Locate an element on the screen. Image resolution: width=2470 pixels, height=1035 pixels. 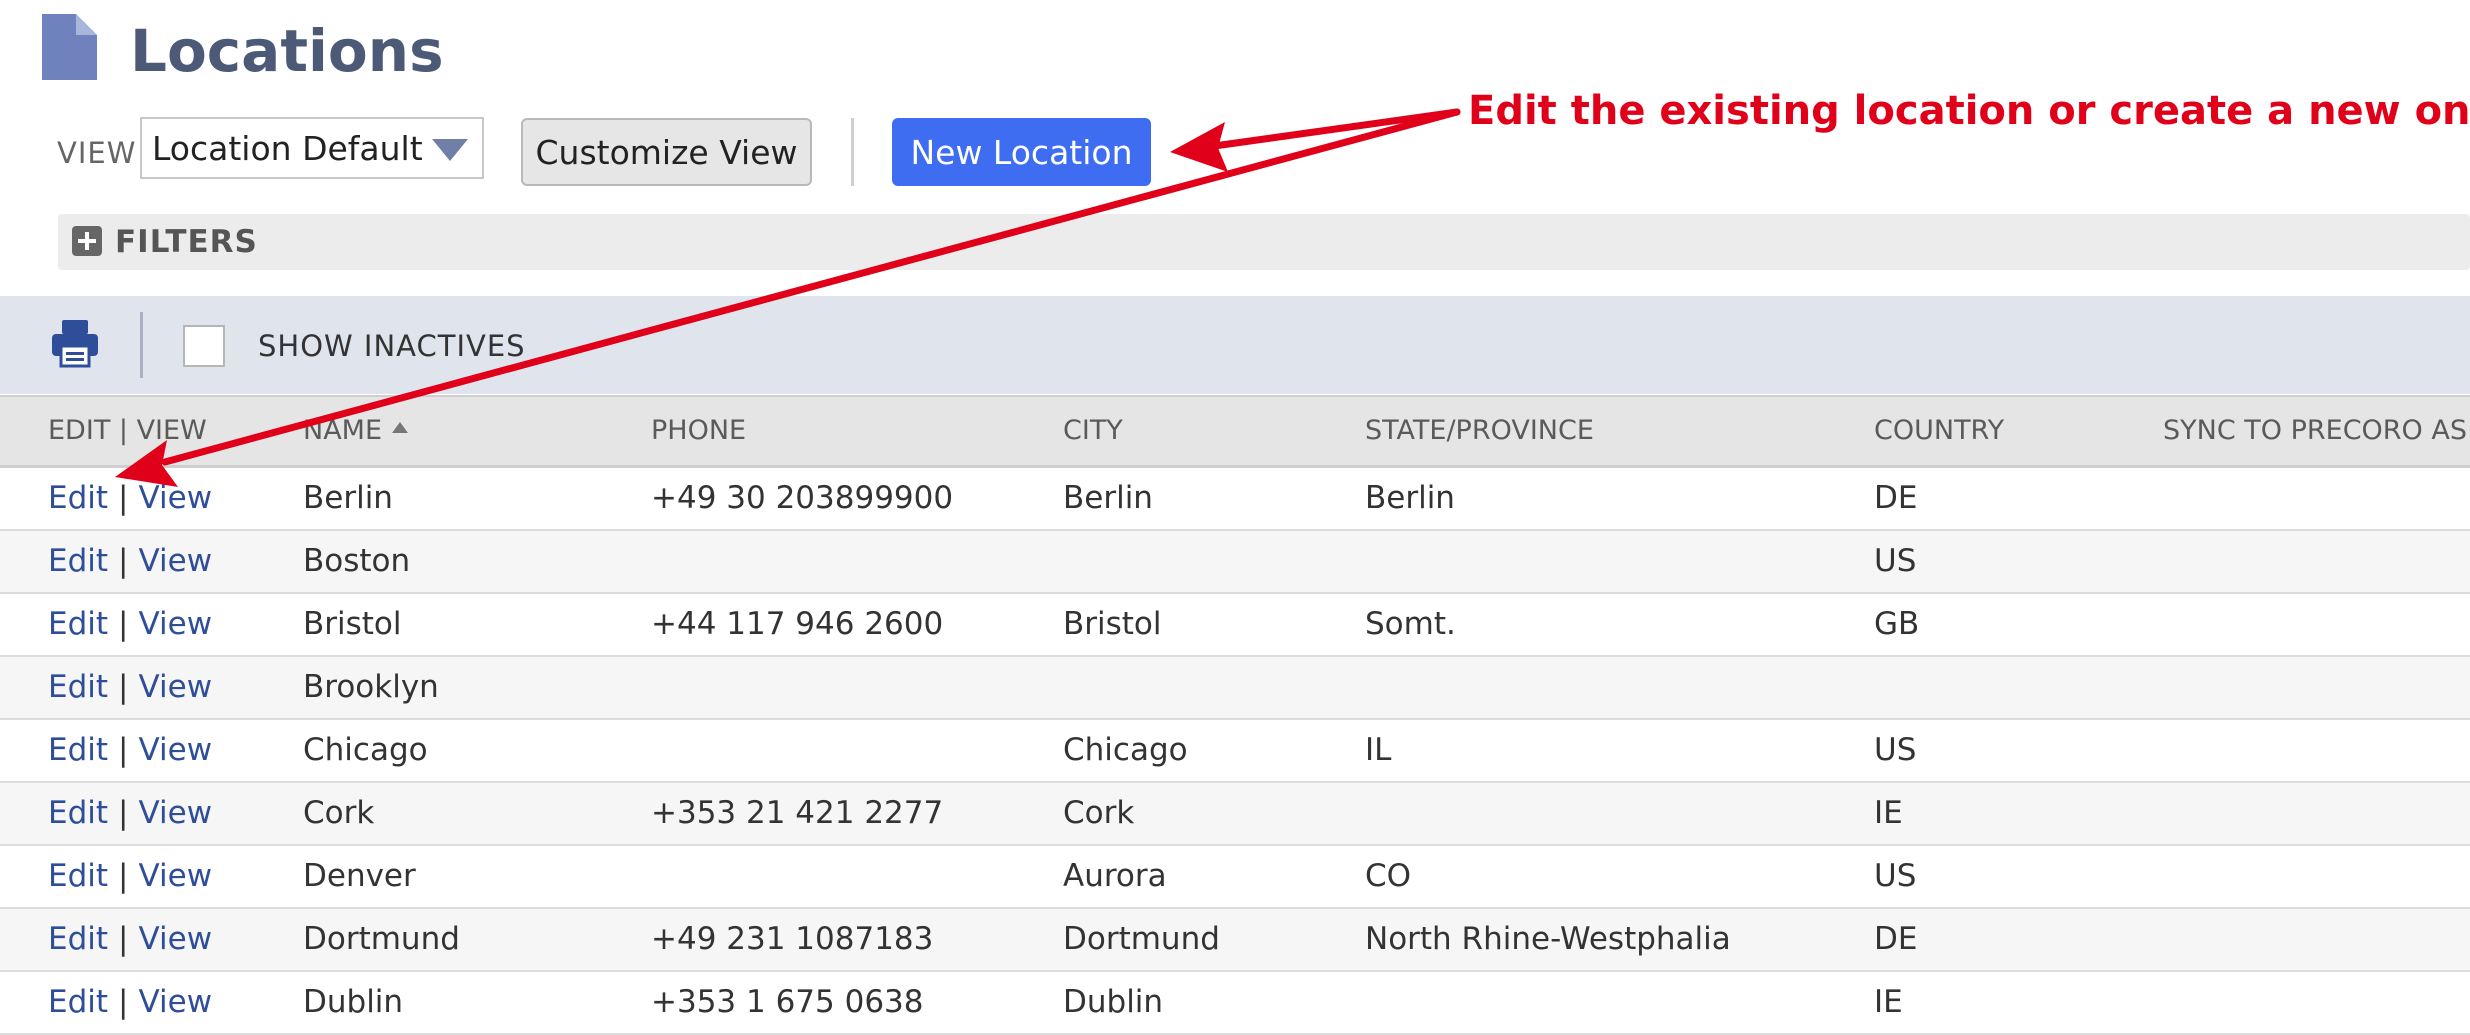
column-header-edit-view: EDIT | VIEW is located at coordinates (127, 430).